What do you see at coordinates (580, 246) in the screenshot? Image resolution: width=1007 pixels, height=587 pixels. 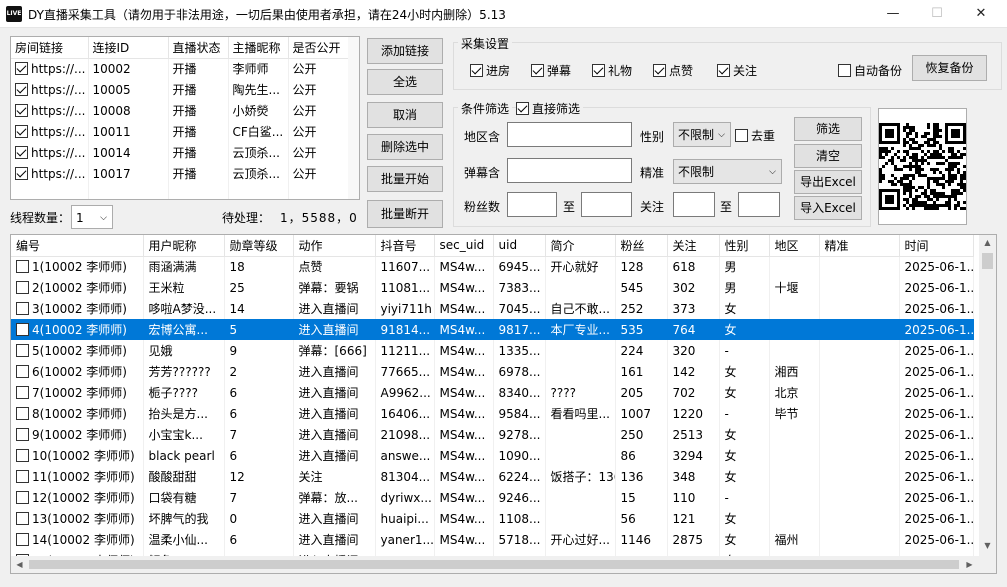 I see `column-header: 简介` at bounding box center [580, 246].